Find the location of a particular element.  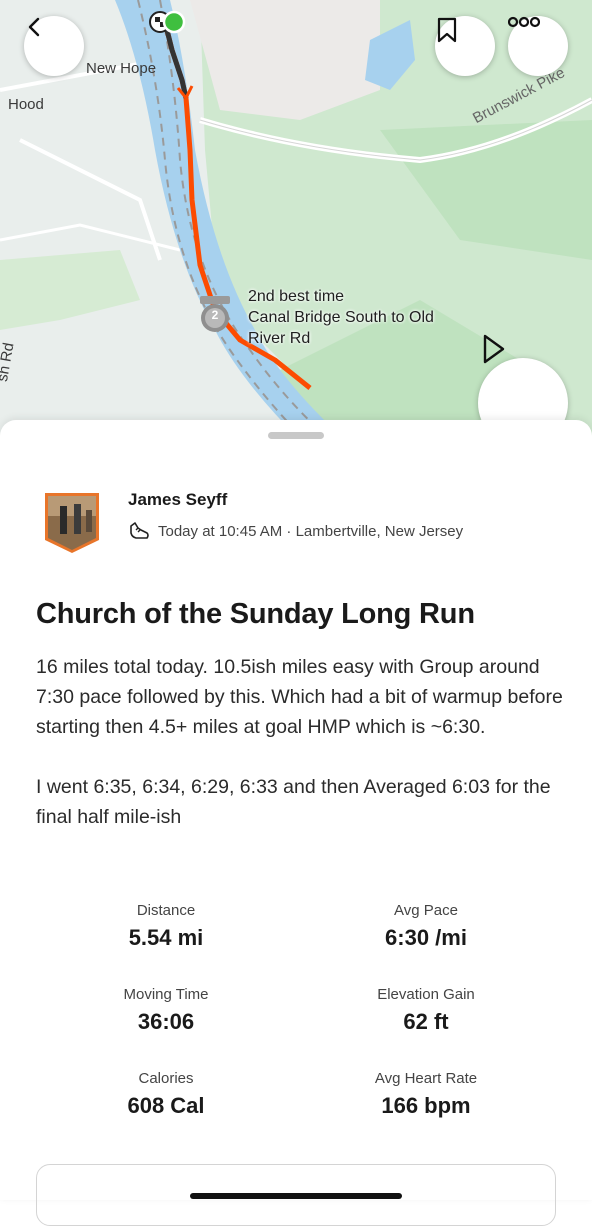

bookmark-icon is located at coordinates (447, 30).